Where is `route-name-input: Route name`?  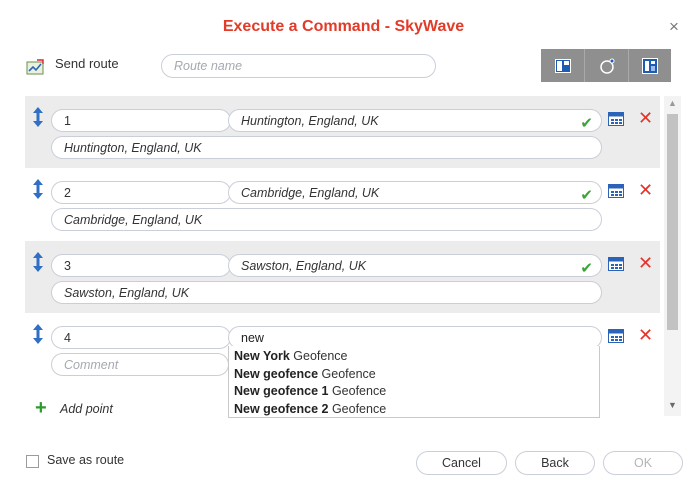
route-name-input: Route name is located at coordinates (298, 66).